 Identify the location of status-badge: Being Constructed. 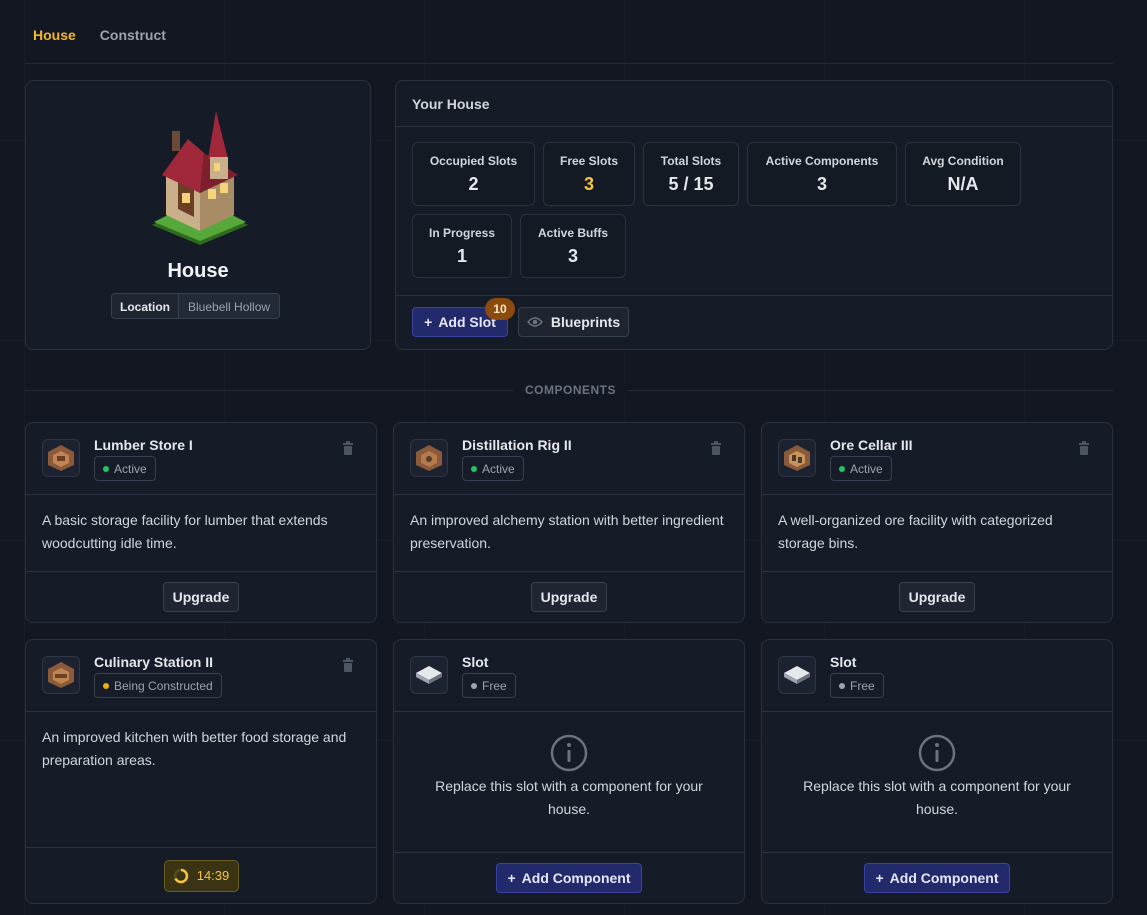
(158, 685).